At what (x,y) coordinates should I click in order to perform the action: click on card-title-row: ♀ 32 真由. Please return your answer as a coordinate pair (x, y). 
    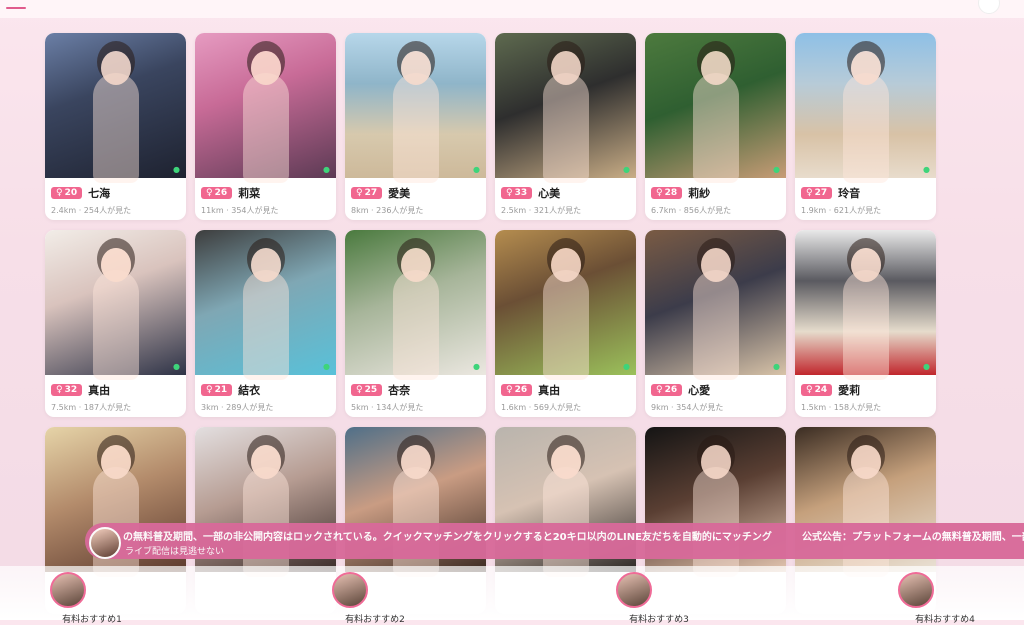
    Looking at the image, I should click on (80, 390).